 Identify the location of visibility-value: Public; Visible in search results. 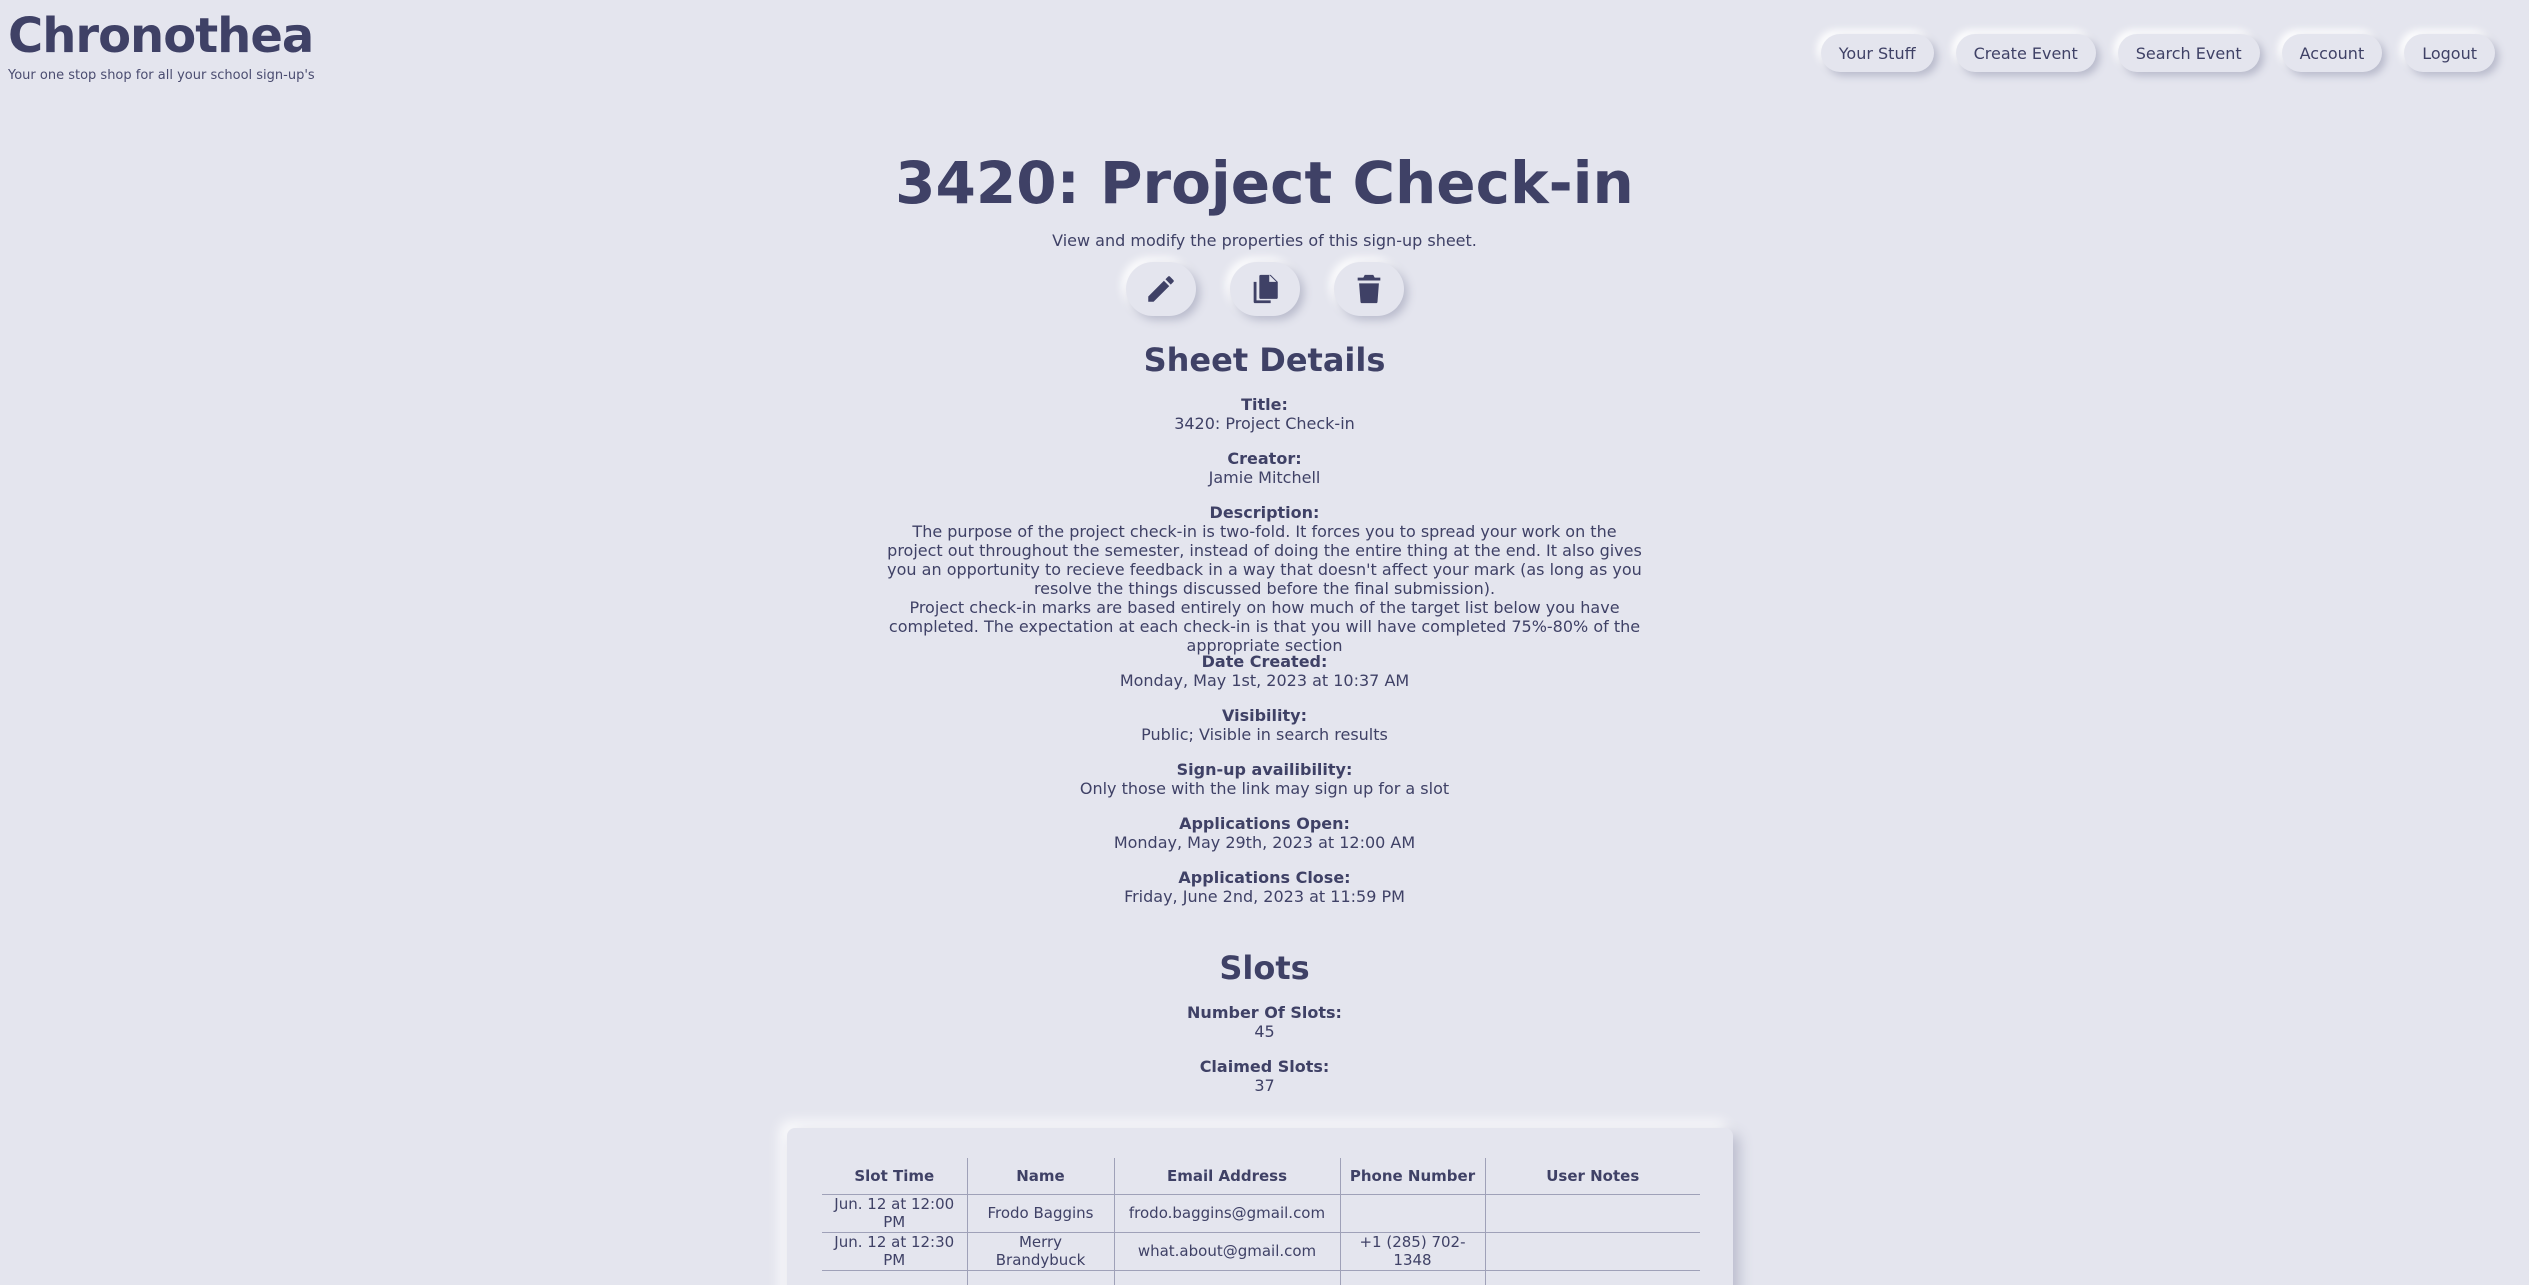
(1264, 734).